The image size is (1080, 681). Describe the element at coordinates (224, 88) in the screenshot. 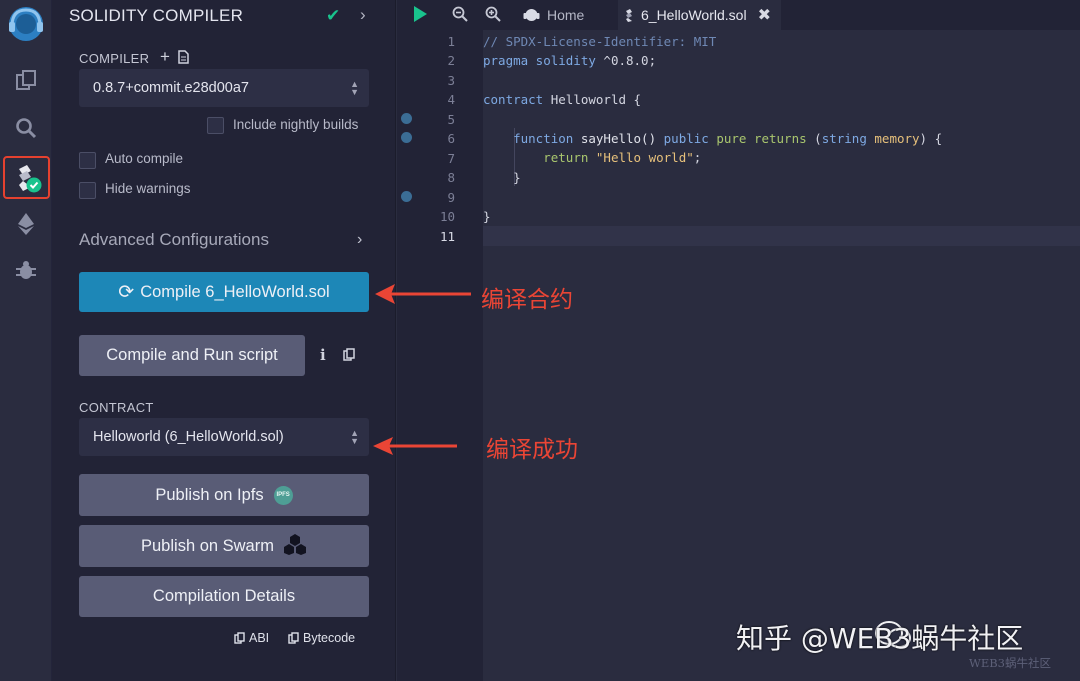

I see `compiler-version-select: 0.8.7+commit.e28d00a7 ▲ ▼` at that location.